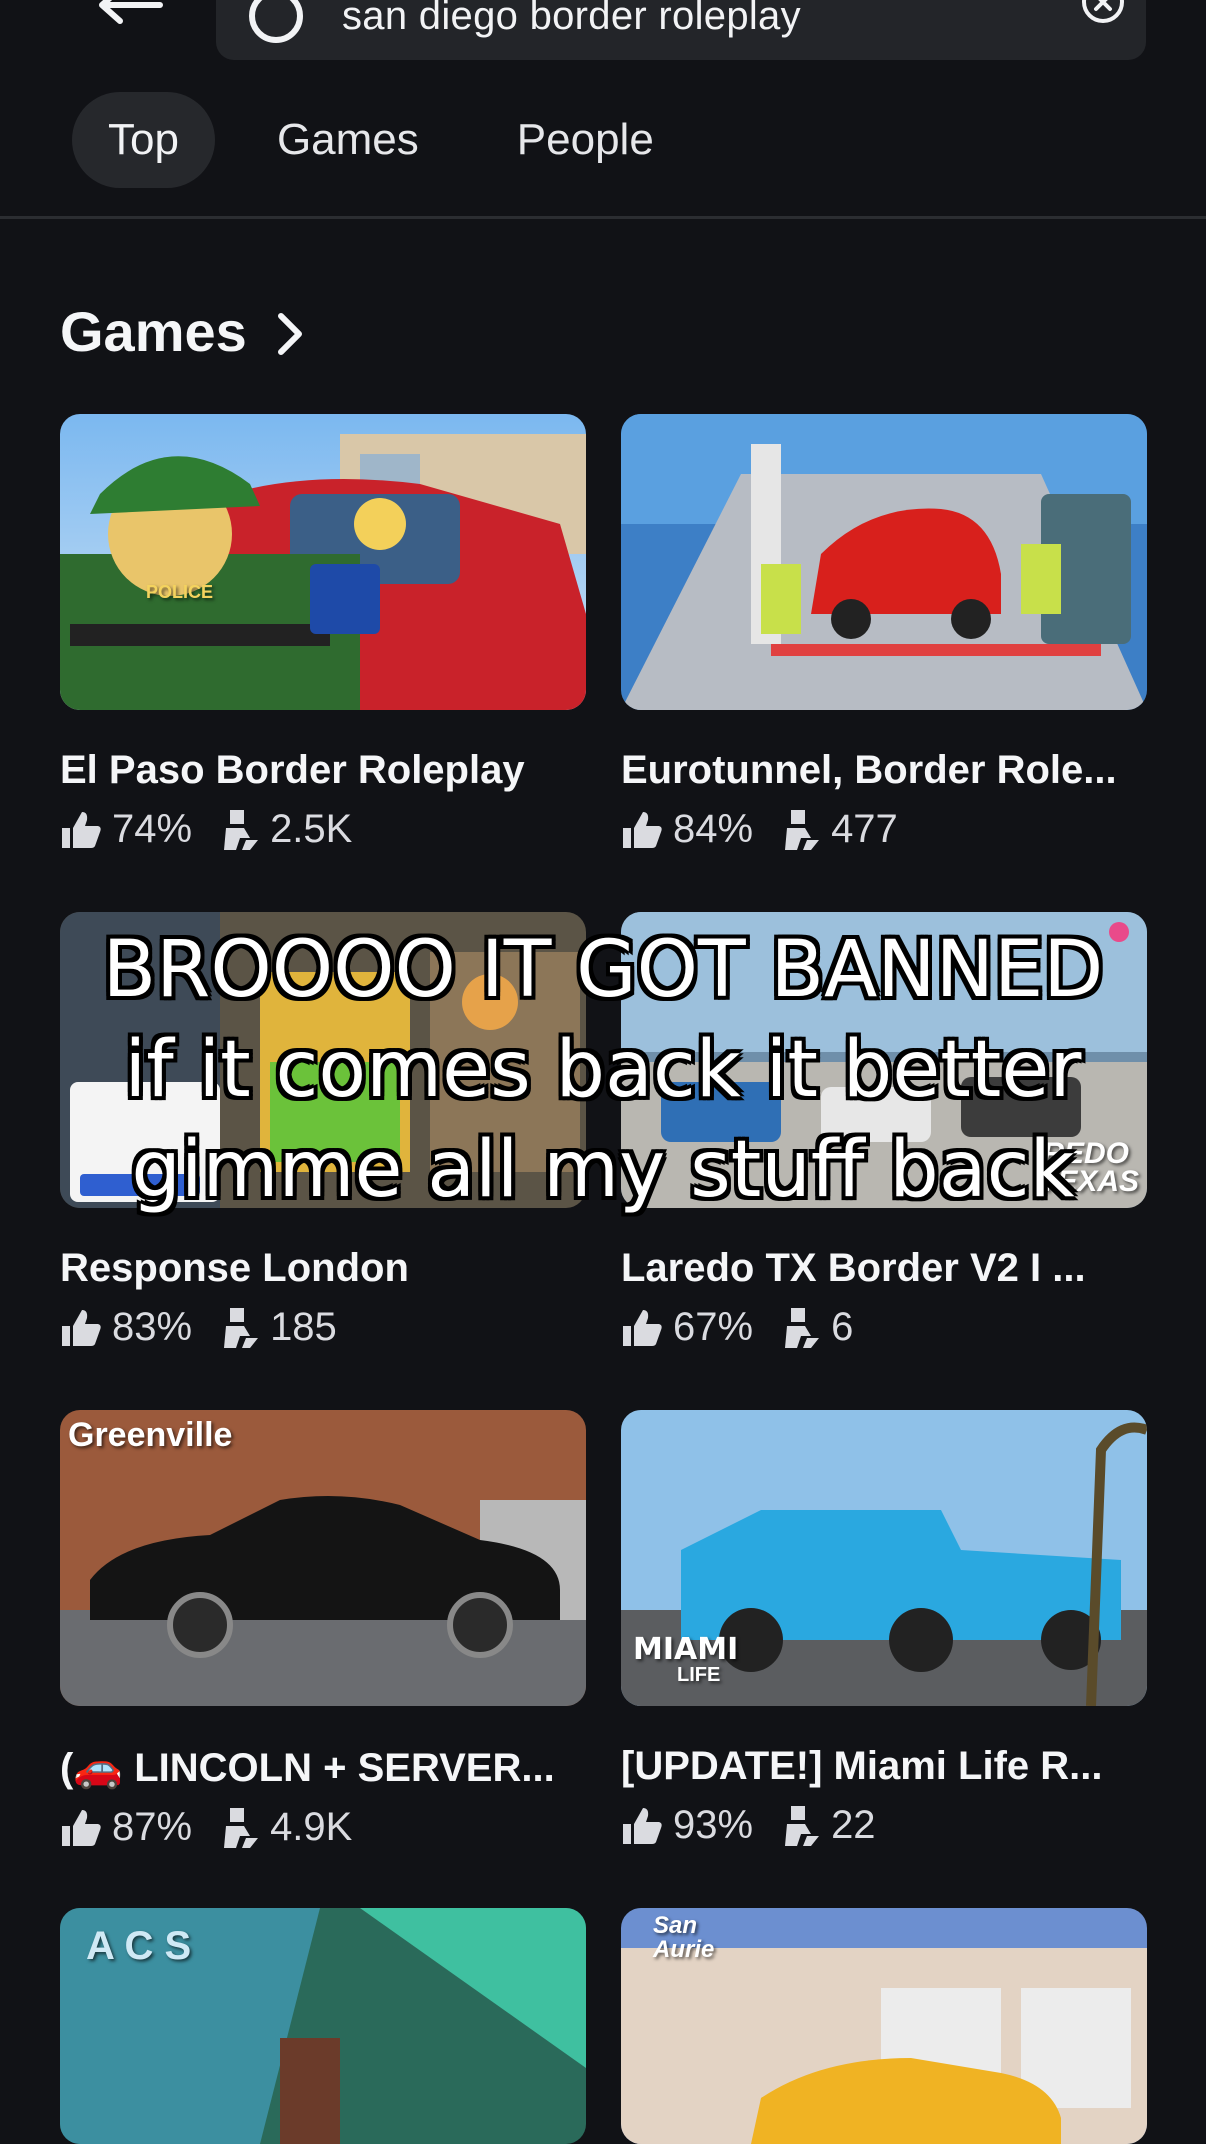 The height and width of the screenshot is (2144, 1206). I want to click on game-thumbnail: San Aurie, so click(884, 2026).